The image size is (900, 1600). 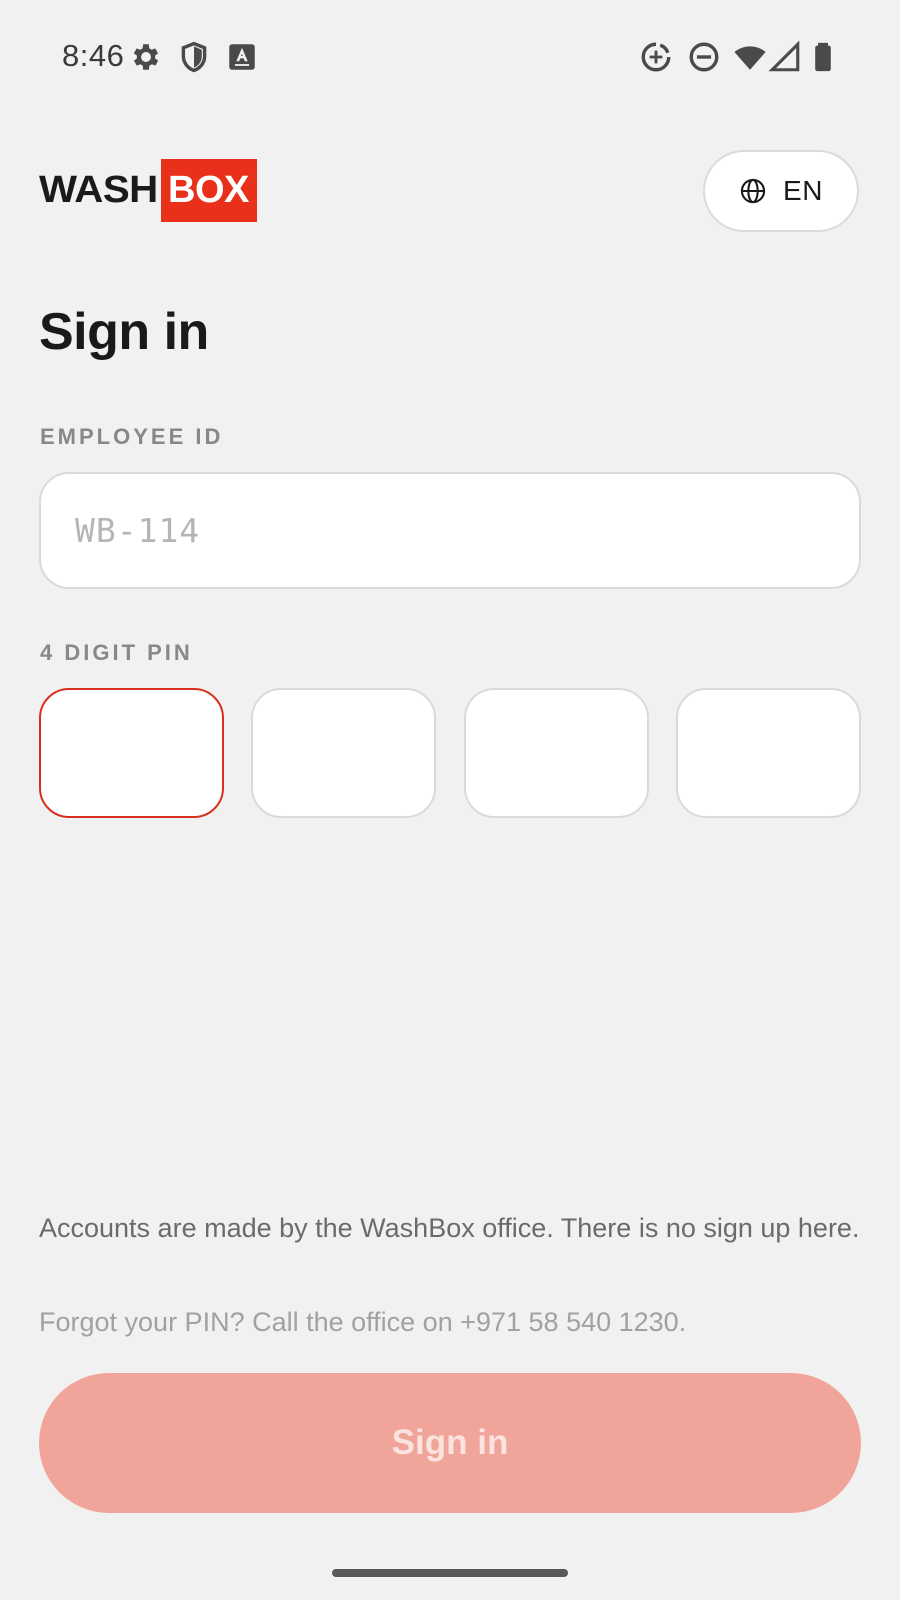 I want to click on status-bar: 8:46, so click(x=450, y=57).